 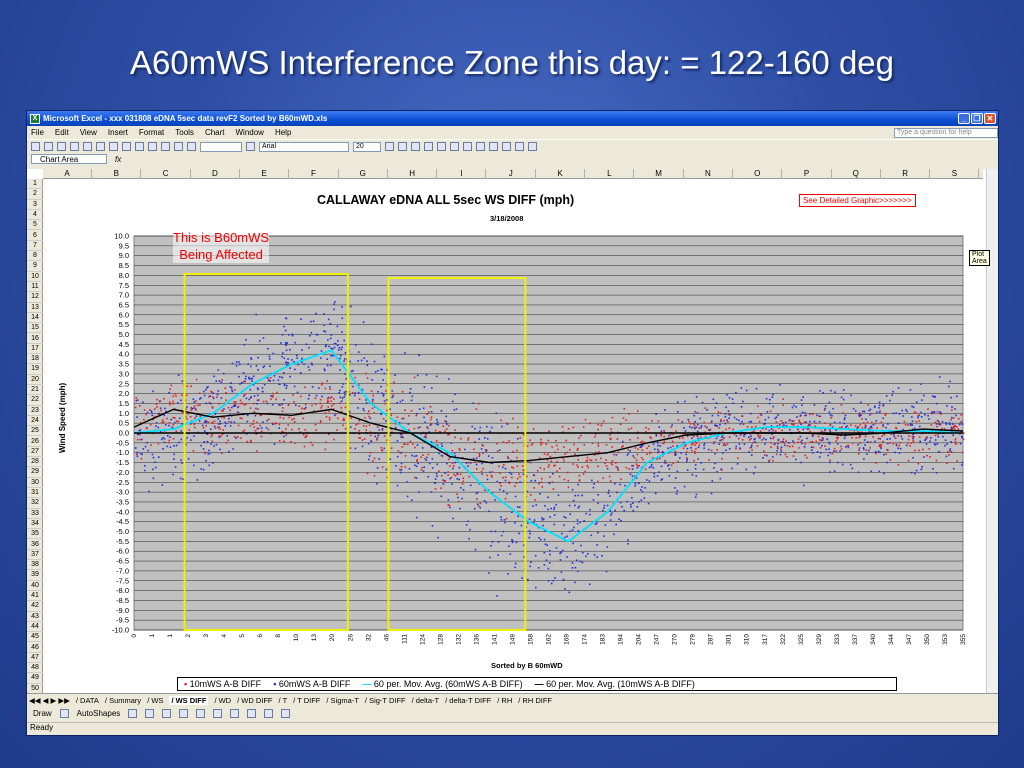 What do you see at coordinates (191, 146) in the screenshot?
I see `chart-wizard-icon` at bounding box center [191, 146].